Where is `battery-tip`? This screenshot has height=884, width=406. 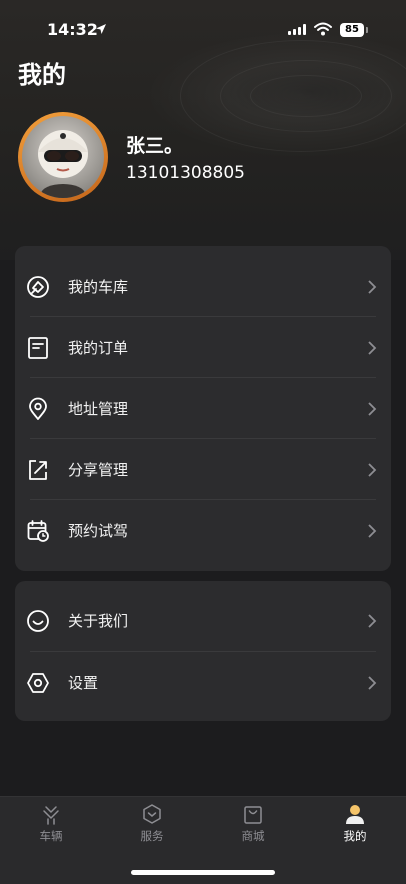
battery-tip is located at coordinates (367, 30).